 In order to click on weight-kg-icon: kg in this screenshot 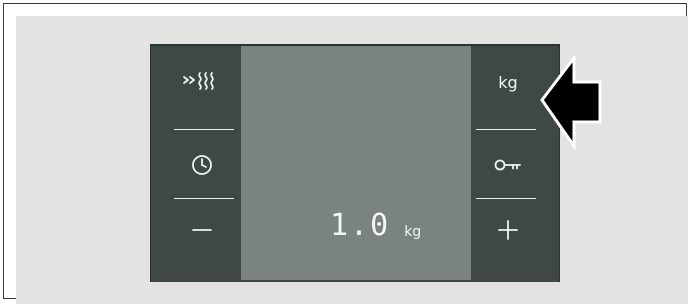, I will do `click(508, 82)`.